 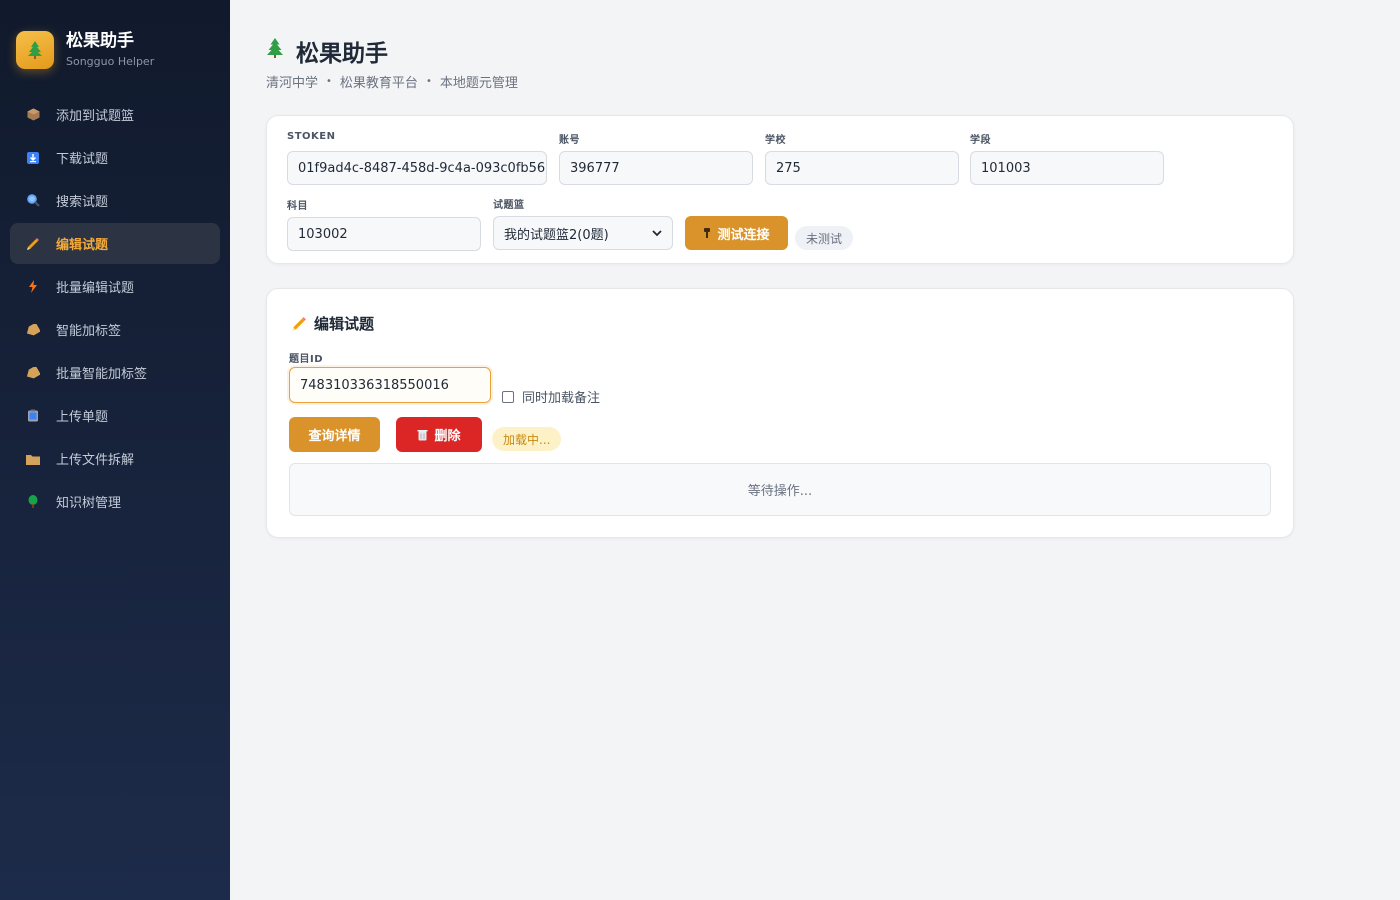 I want to click on breadcrumb: 清河中学 • 松果教育平台 • 本地题元管理, so click(x=392, y=81).